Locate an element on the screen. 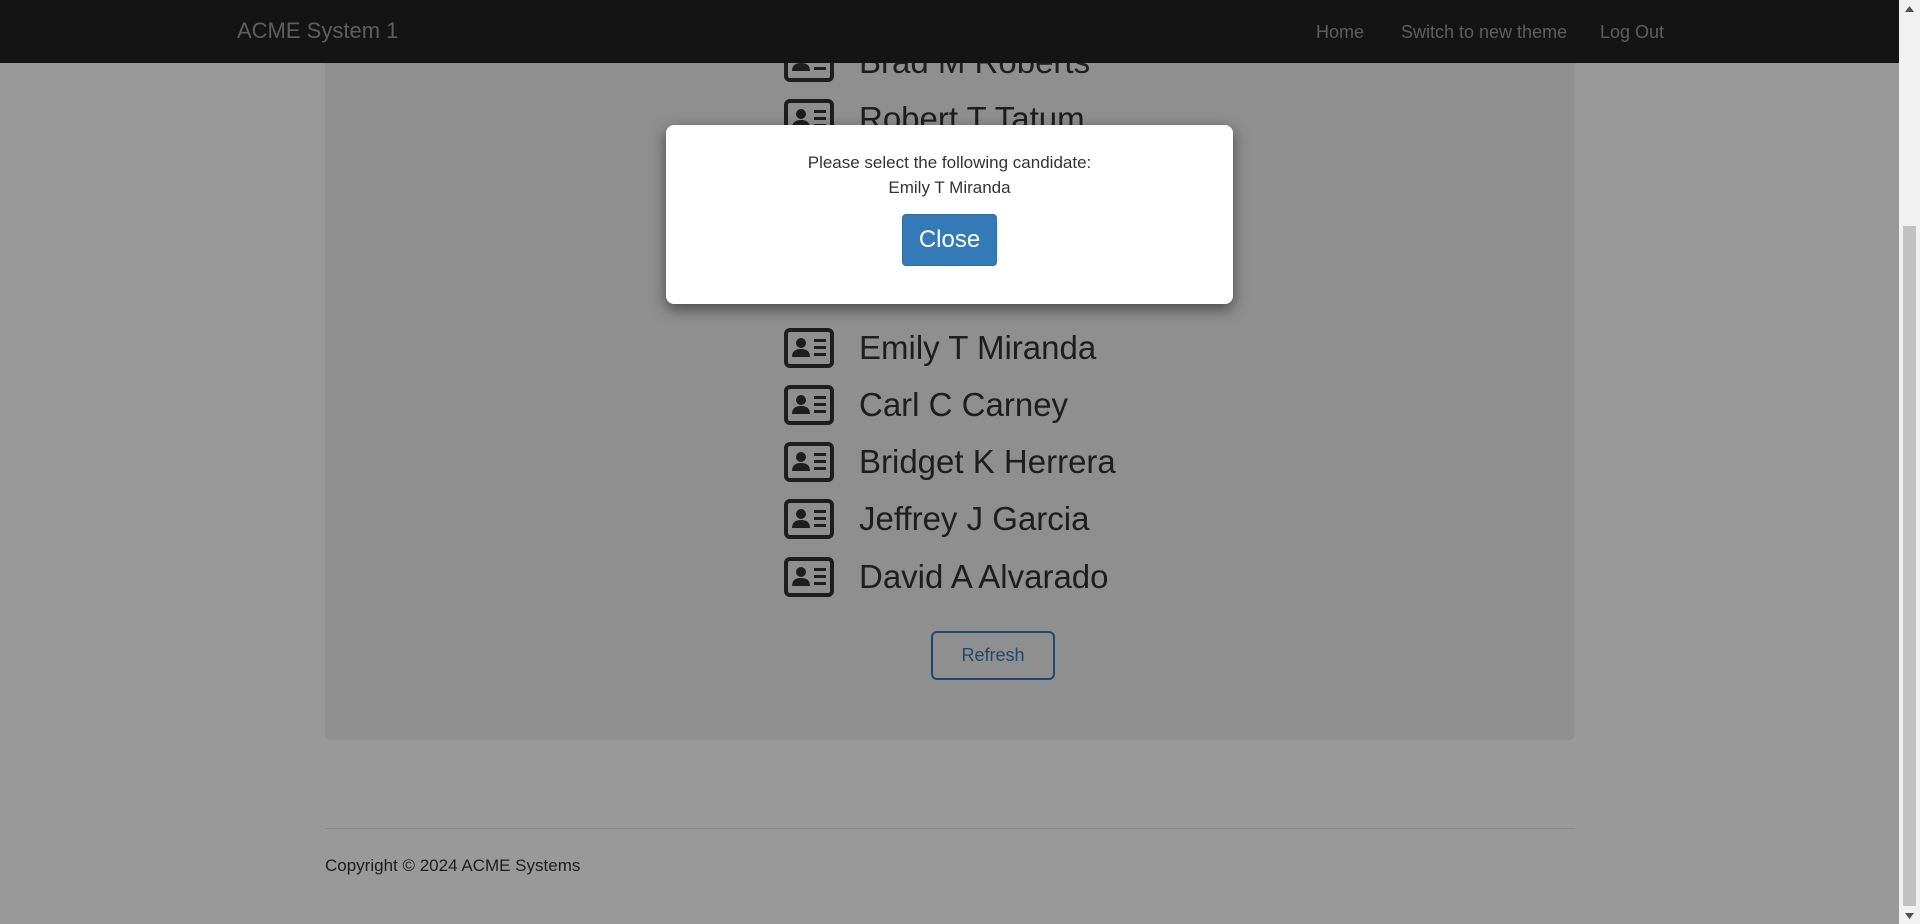  close-button: Close is located at coordinates (949, 240).